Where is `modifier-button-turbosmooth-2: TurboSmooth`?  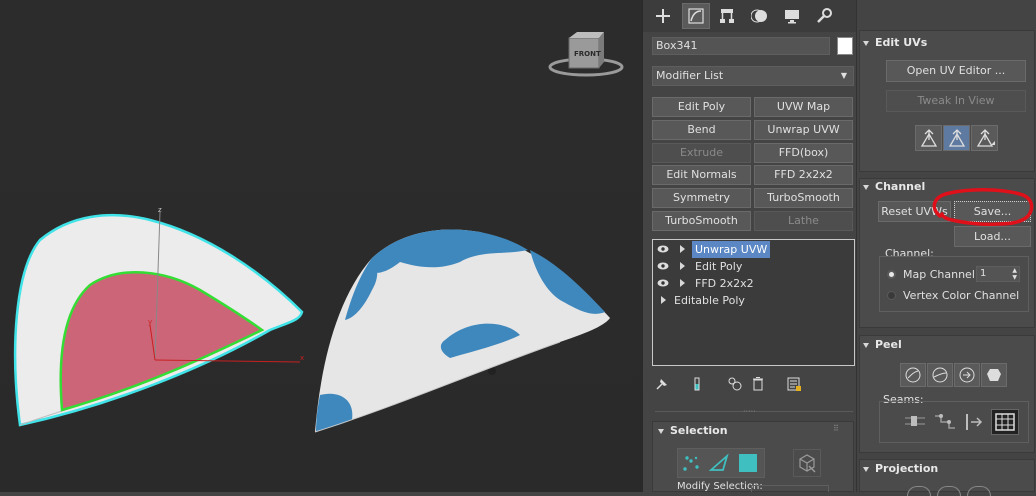
modifier-button-turbosmooth-2: TurboSmooth is located at coordinates (701, 221).